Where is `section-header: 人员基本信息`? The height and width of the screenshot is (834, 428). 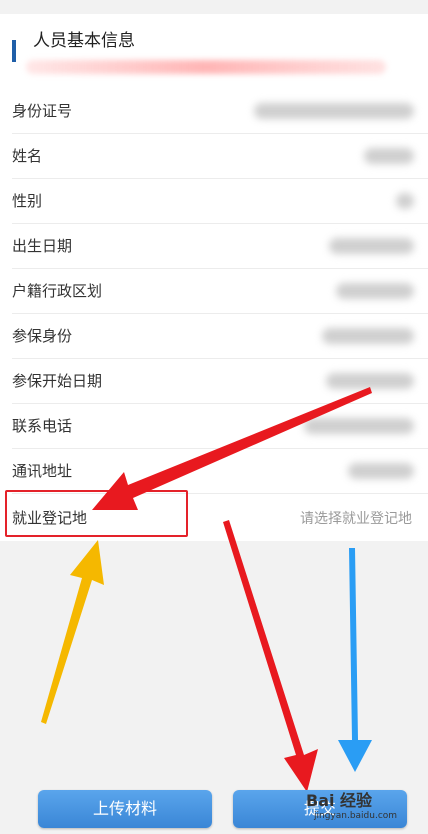 section-header: 人员基本信息 is located at coordinates (214, 53).